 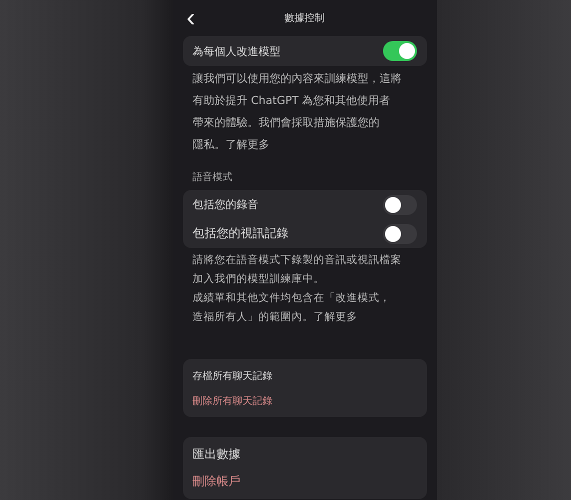 I want to click on description-text: 請將您在語音模式下錄製的音訊或視訊檔案 加入我們的模型訓練庫中。 成績單和其他文件均包含在「改進模式， 造福所有人」的範圍內。了解更多, so click(x=297, y=289).